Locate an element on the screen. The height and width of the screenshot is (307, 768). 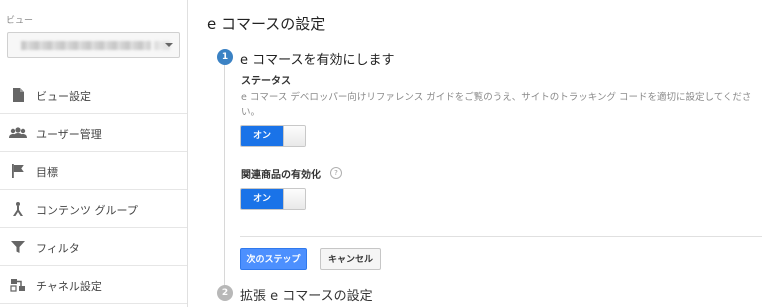
status-label: ステータス is located at coordinates (266, 81).